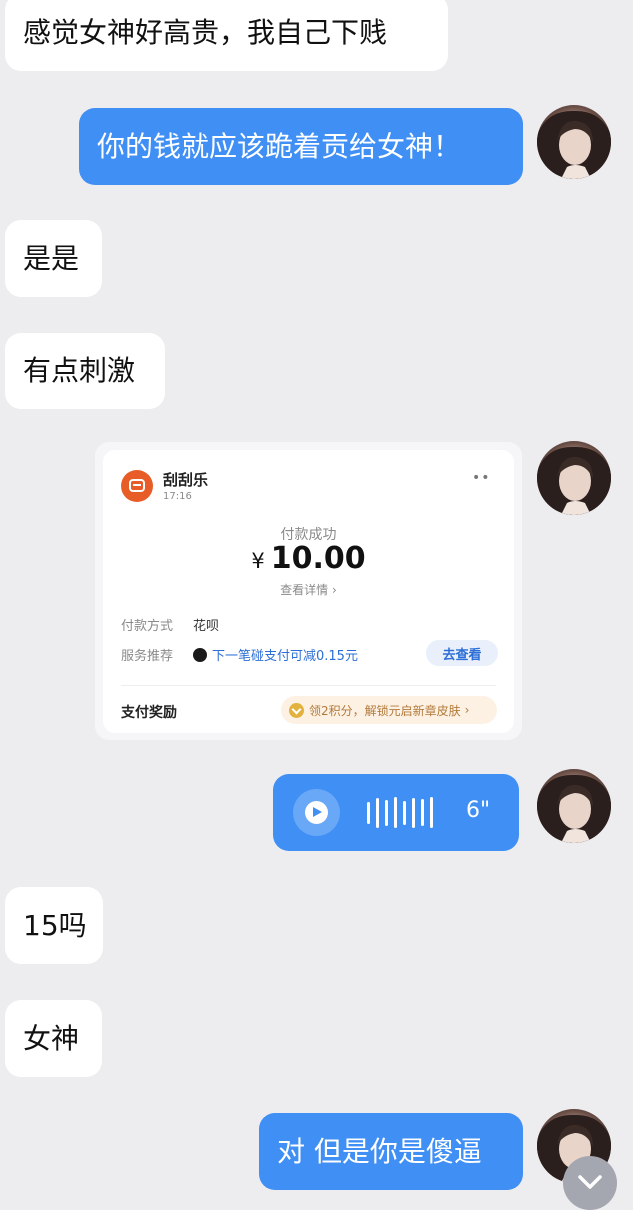 The width and height of the screenshot is (633, 1210). What do you see at coordinates (279, 146) in the screenshot?
I see `message-text: 你的钱就应该跪着贡给女神！` at bounding box center [279, 146].